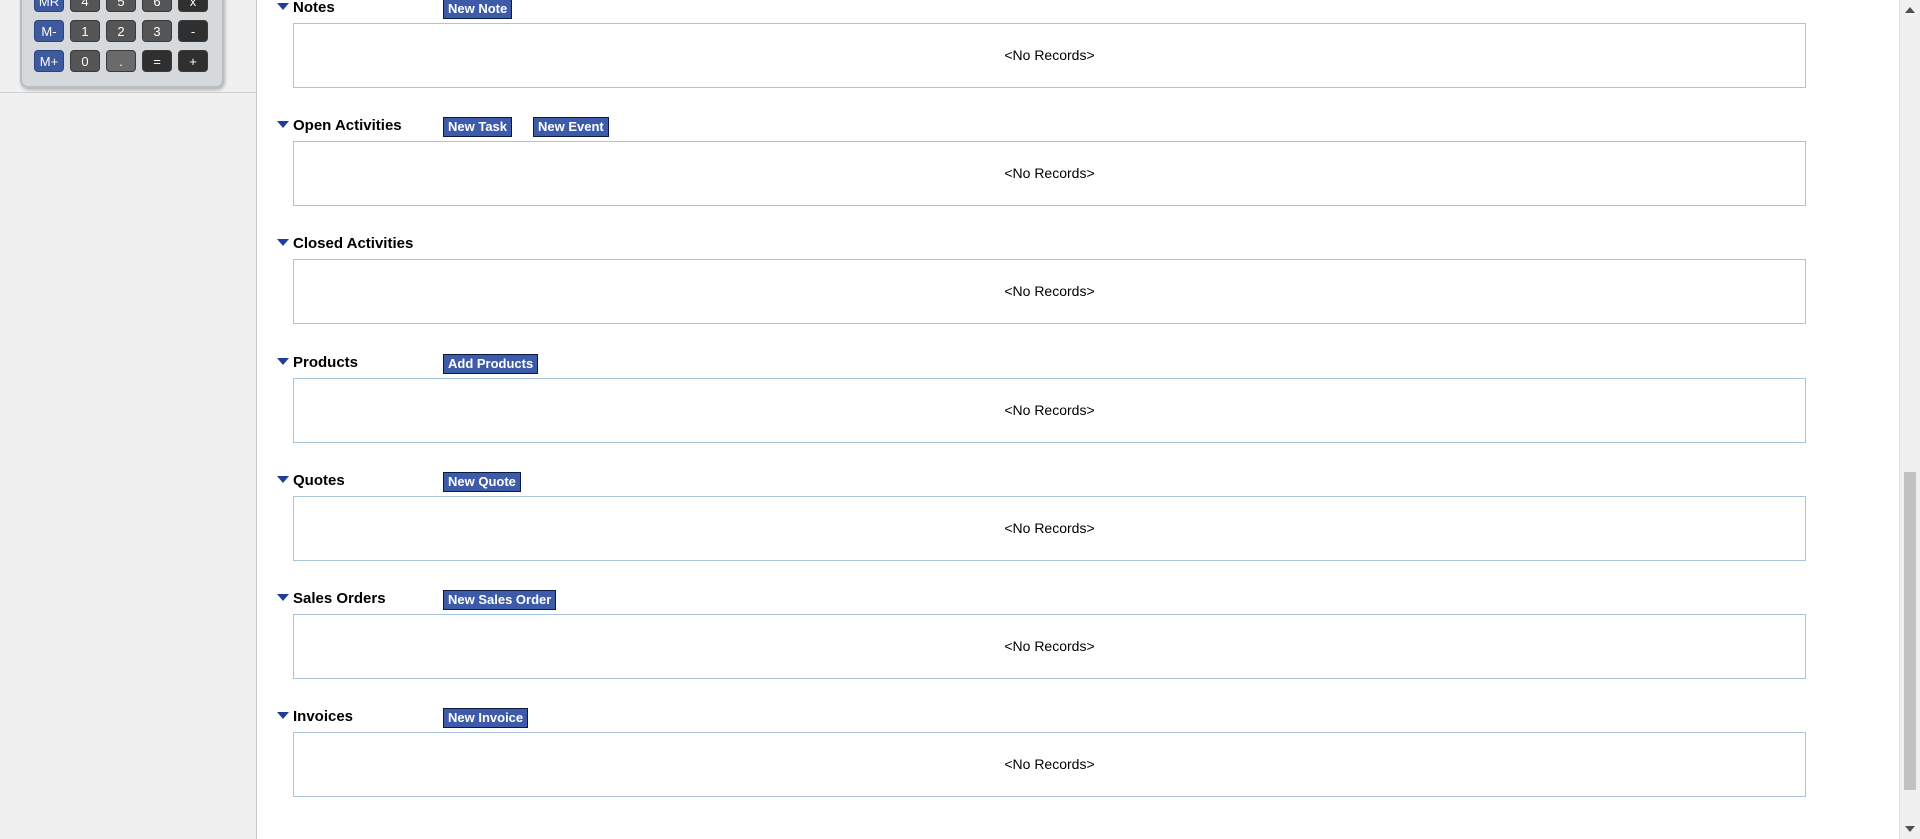 The image size is (1920, 839). I want to click on section-title: Invoices, so click(323, 716).